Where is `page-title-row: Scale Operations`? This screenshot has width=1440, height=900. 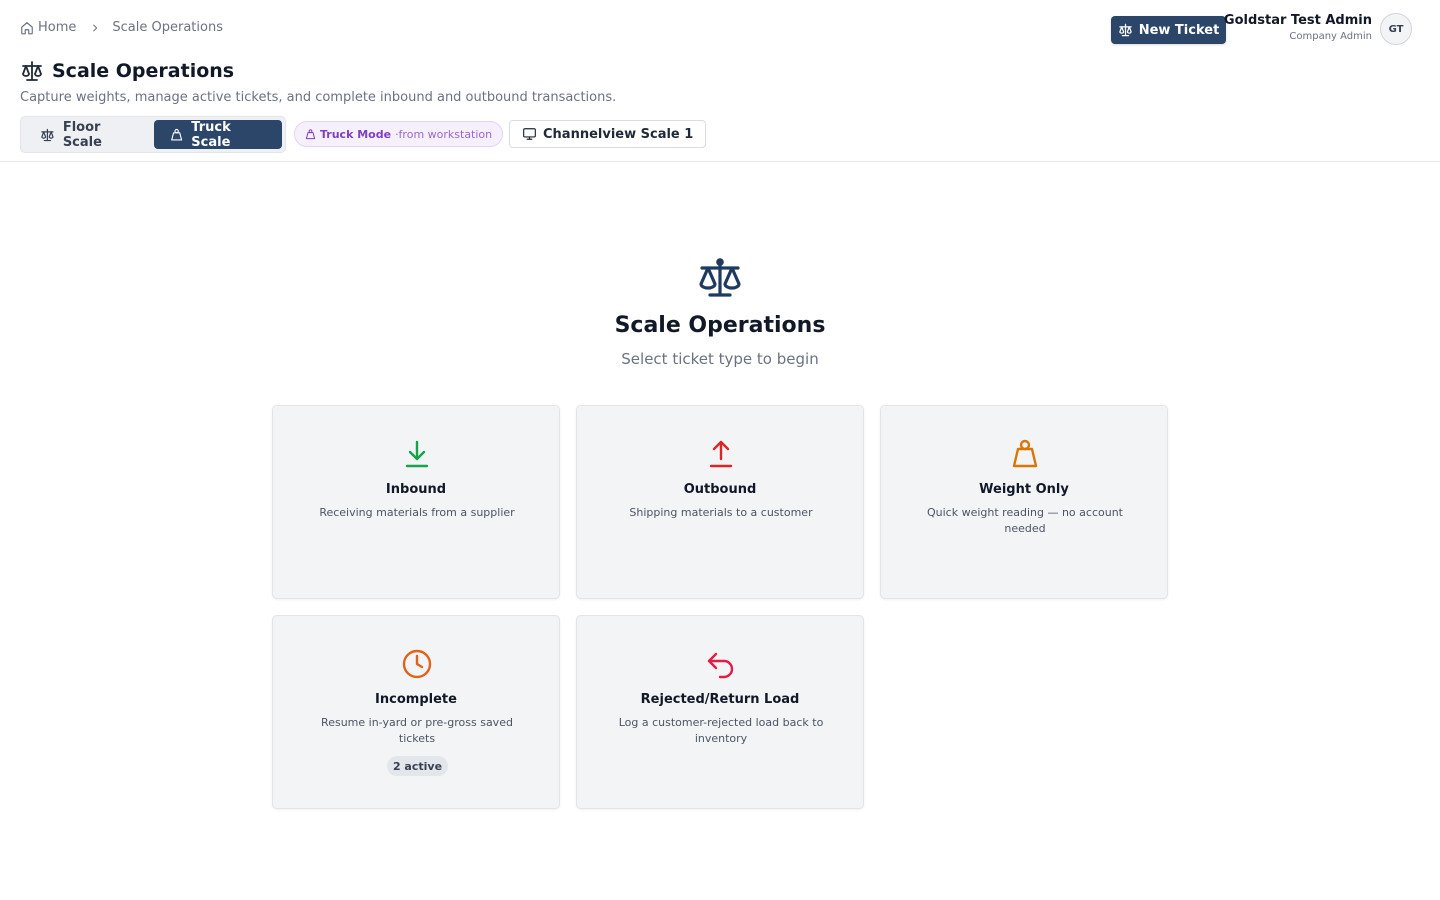
page-title-row: Scale Operations is located at coordinates (127, 71).